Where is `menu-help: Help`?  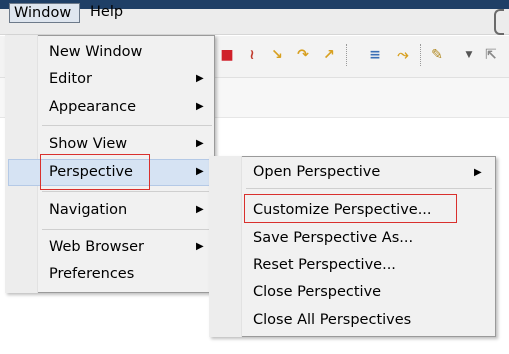
menu-help: Help is located at coordinates (109, 13).